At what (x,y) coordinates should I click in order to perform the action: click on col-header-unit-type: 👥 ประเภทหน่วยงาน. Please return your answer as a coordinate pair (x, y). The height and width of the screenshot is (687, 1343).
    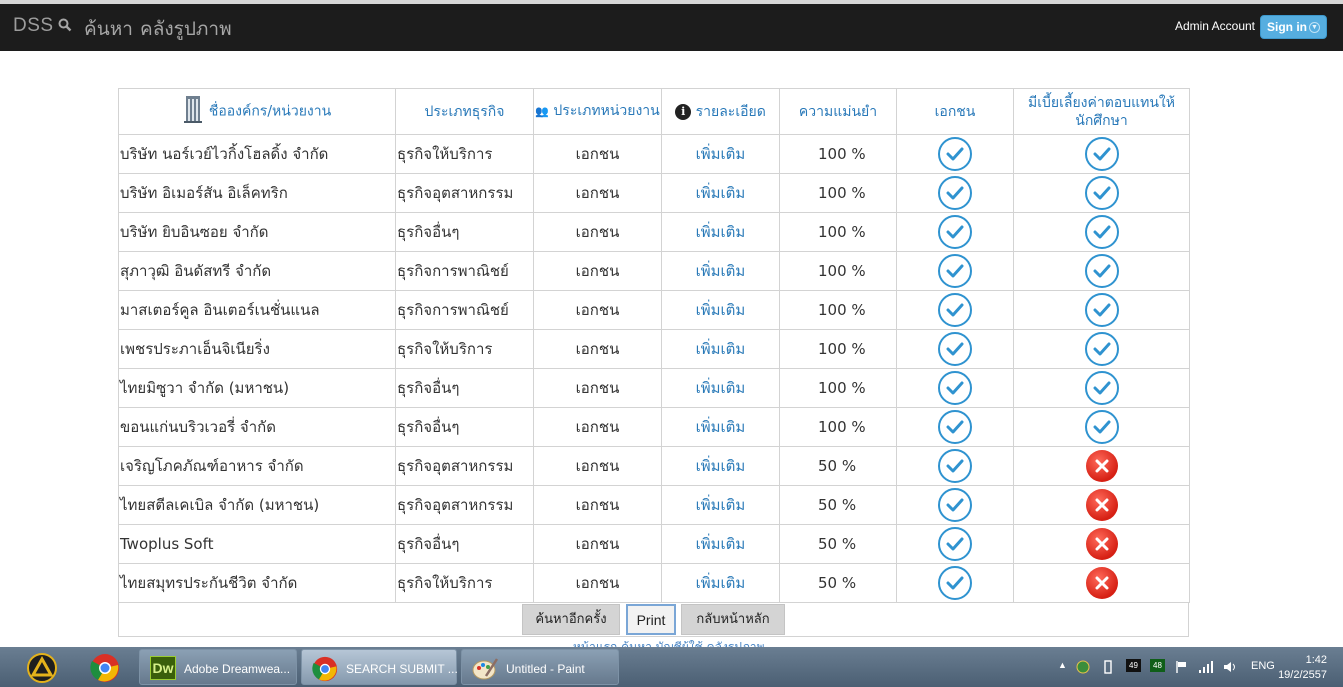
    Looking at the image, I should click on (597, 111).